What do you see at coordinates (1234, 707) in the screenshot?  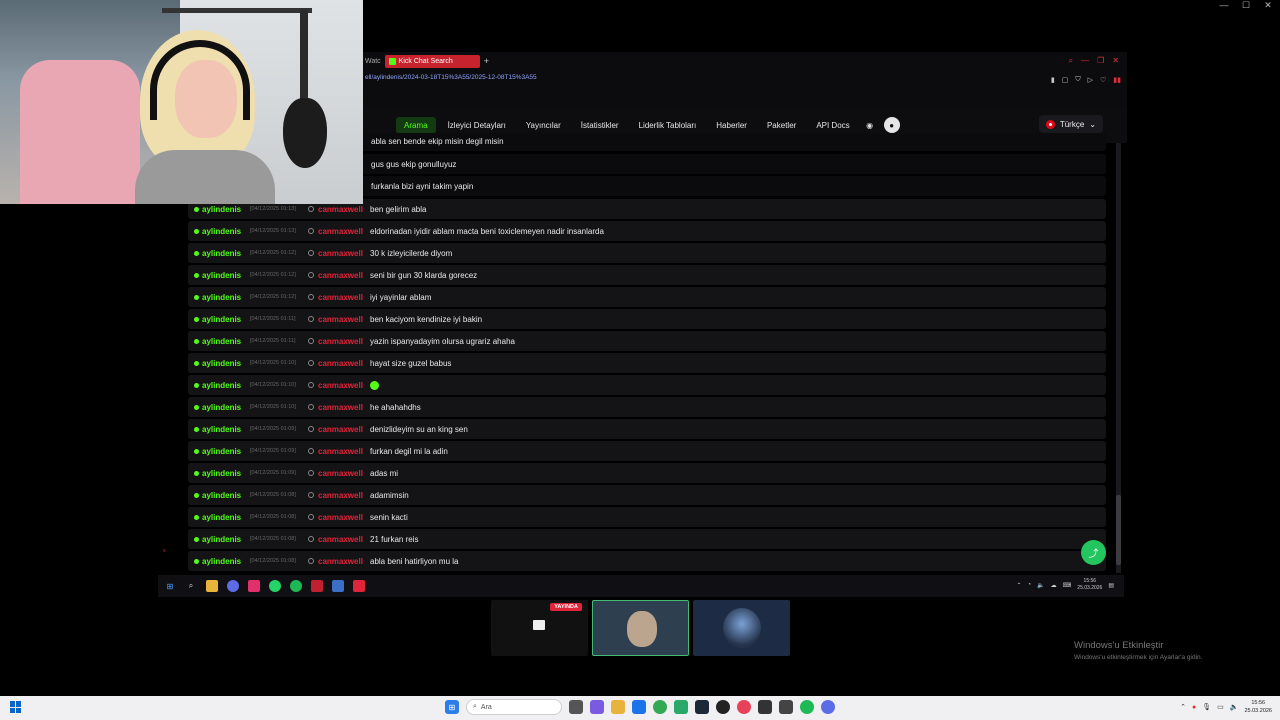 I see `volume-icon: 🔈` at bounding box center [1234, 707].